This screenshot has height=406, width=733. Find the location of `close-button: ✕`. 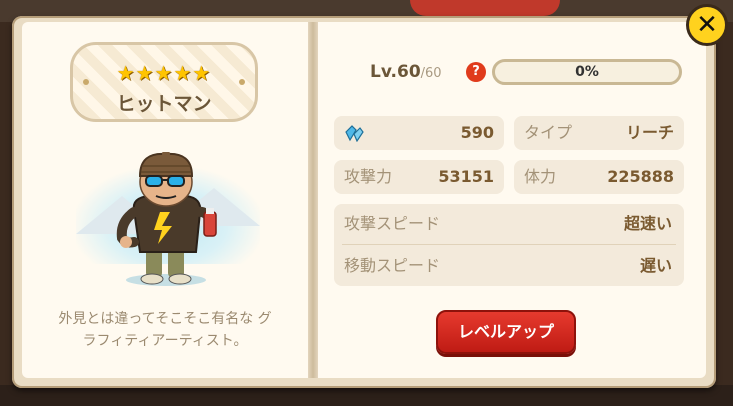

close-button: ✕ is located at coordinates (707, 25).